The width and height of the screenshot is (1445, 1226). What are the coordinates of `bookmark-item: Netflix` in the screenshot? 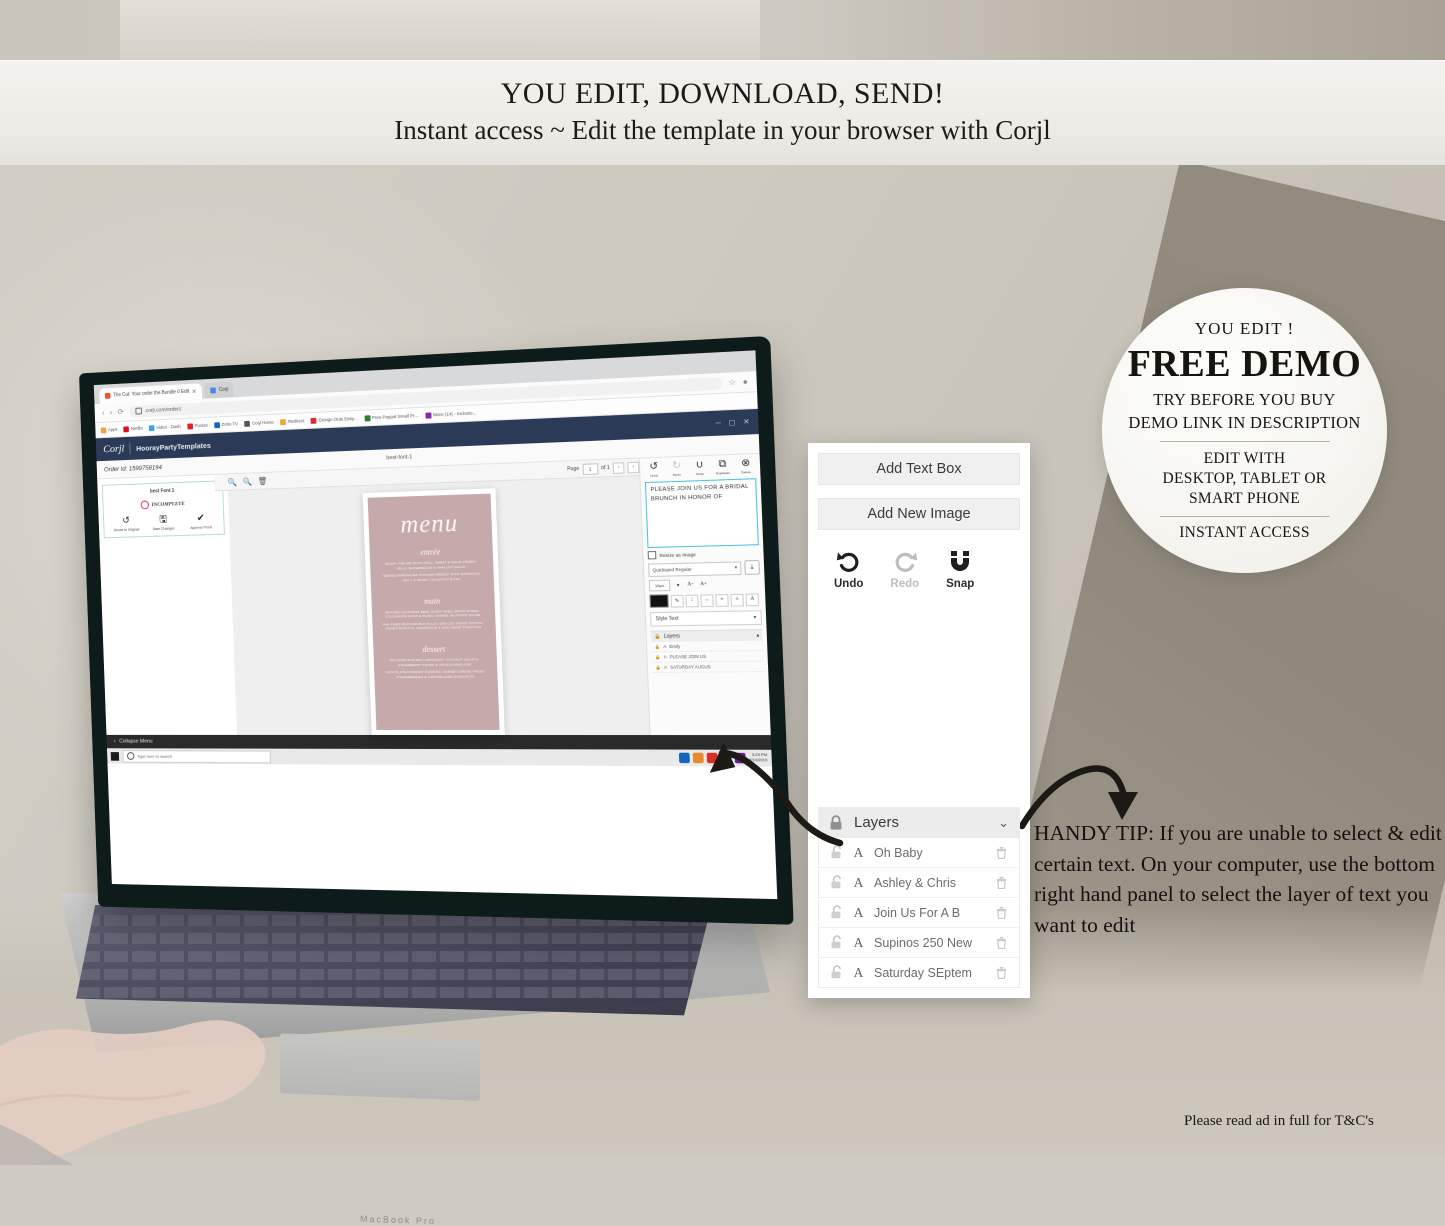 It's located at (133, 428).